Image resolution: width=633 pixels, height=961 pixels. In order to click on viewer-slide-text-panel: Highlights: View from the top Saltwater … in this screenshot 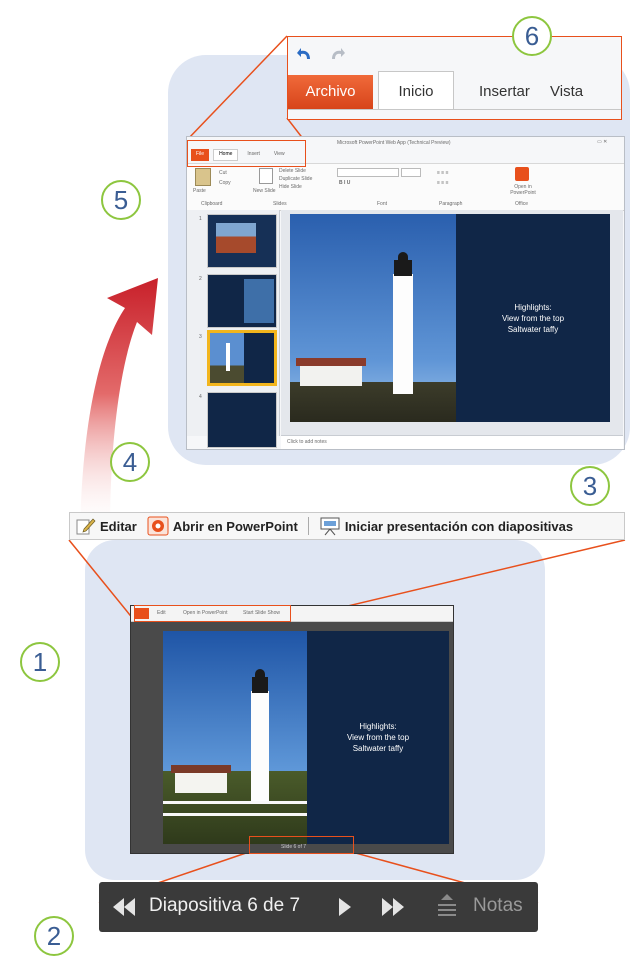, I will do `click(378, 737)`.